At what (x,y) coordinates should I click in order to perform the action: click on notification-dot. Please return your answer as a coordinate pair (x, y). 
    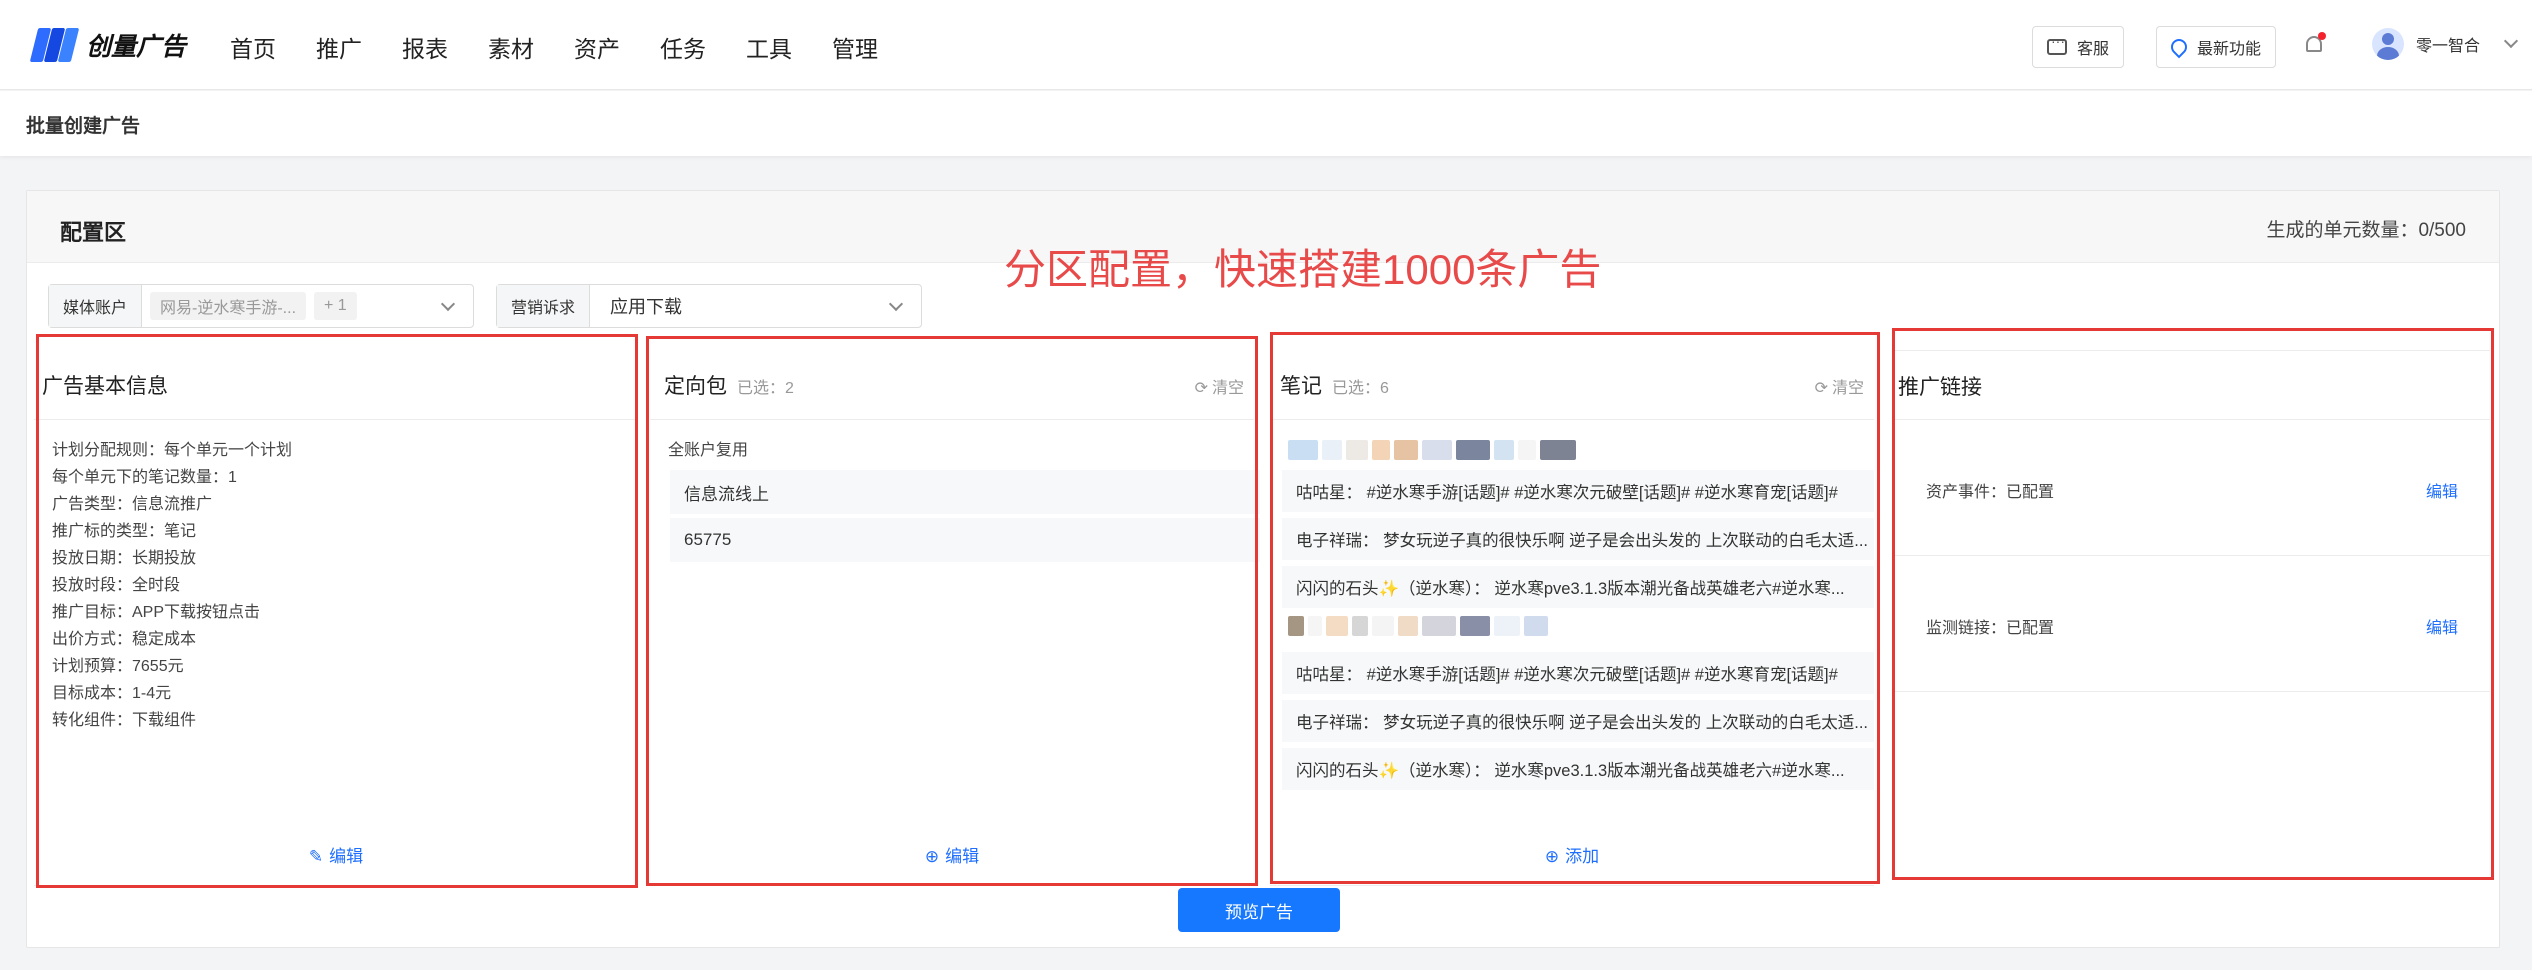
    Looking at the image, I should click on (2322, 36).